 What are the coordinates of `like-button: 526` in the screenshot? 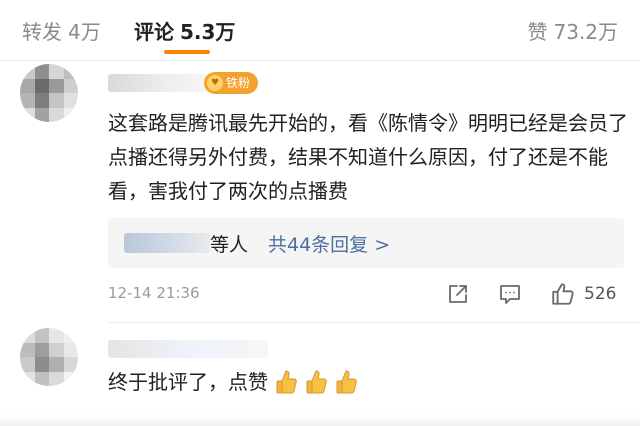 It's located at (583, 294).